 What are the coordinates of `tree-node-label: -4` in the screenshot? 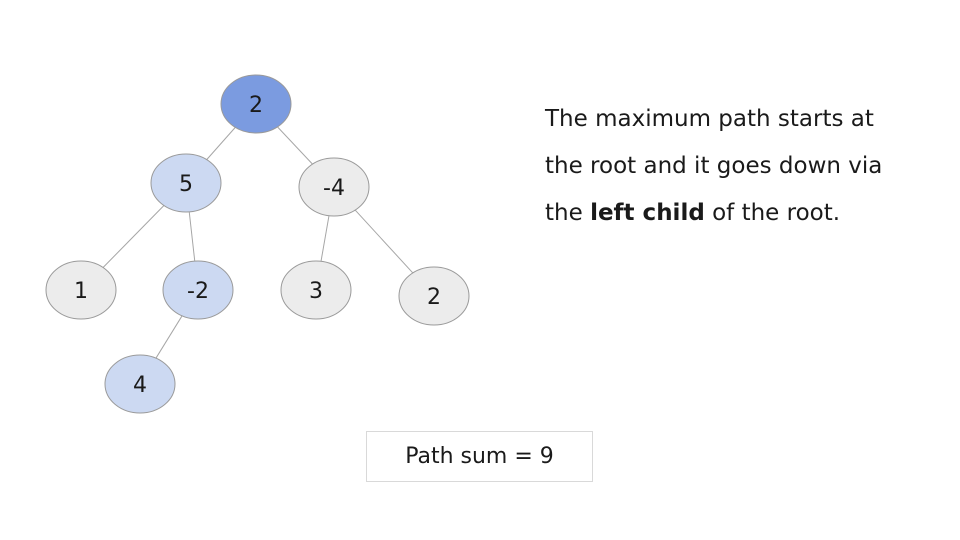 It's located at (334, 188).